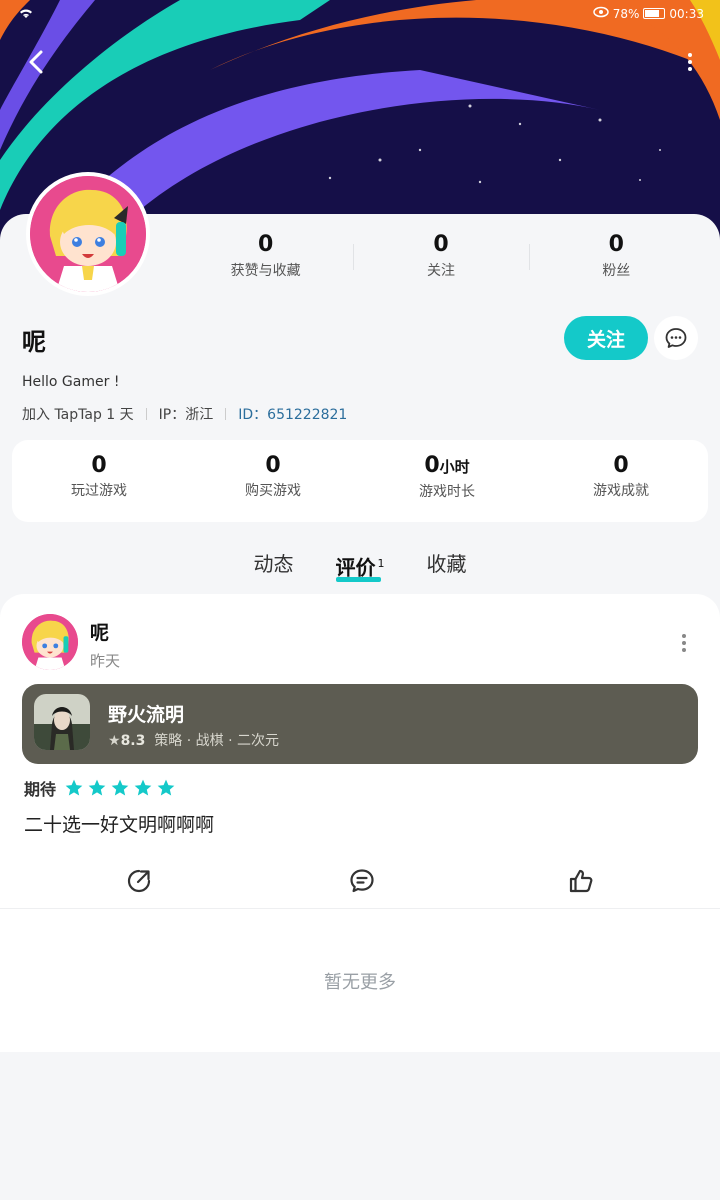 The width and height of the screenshot is (720, 1200). I want to click on comment-icon, so click(362, 881).